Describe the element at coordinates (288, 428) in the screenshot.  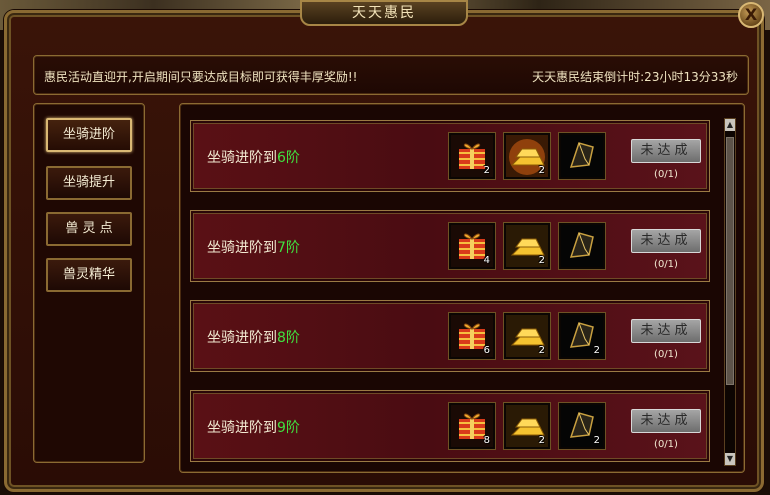
I see `row-goal-level: 9阶` at that location.